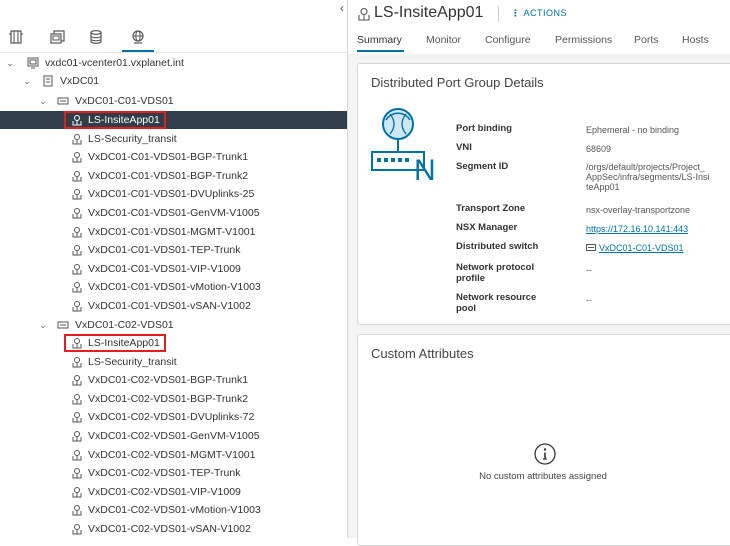 The image size is (730, 546). What do you see at coordinates (589, 270) in the screenshot?
I see `network-protocol-profile-value: --` at bounding box center [589, 270].